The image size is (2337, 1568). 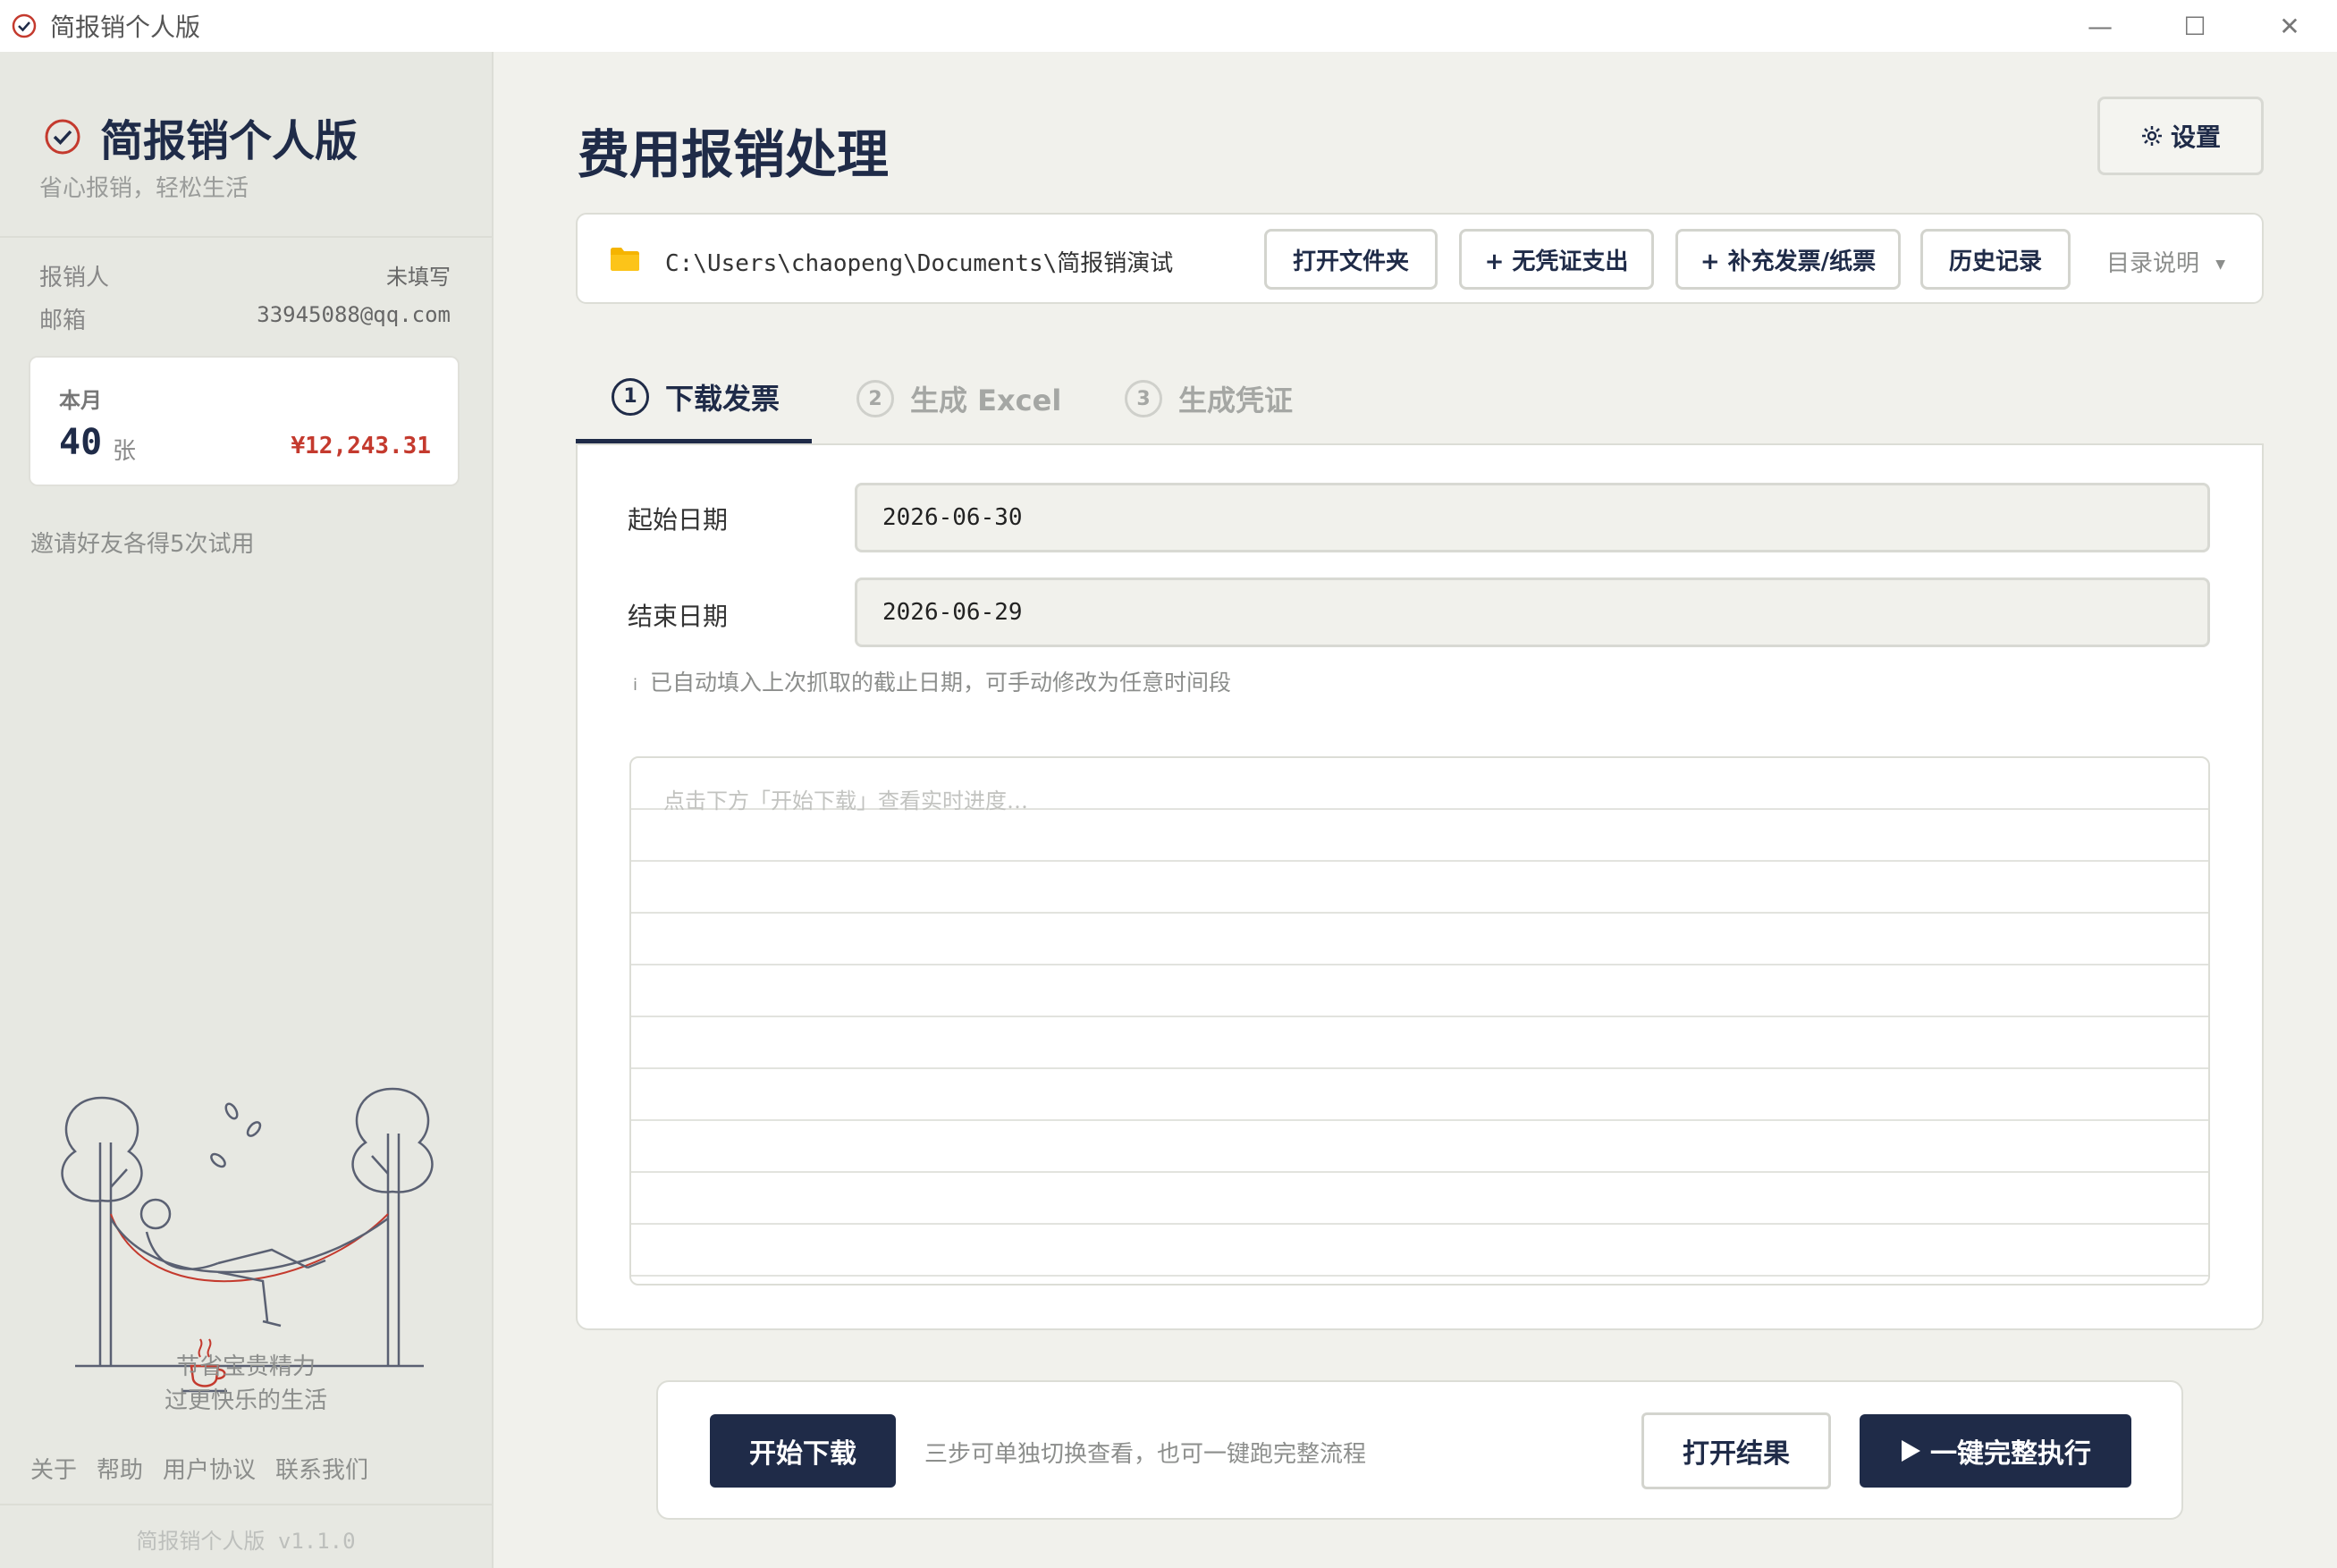 I want to click on settings-button: 设置, so click(x=2180, y=136).